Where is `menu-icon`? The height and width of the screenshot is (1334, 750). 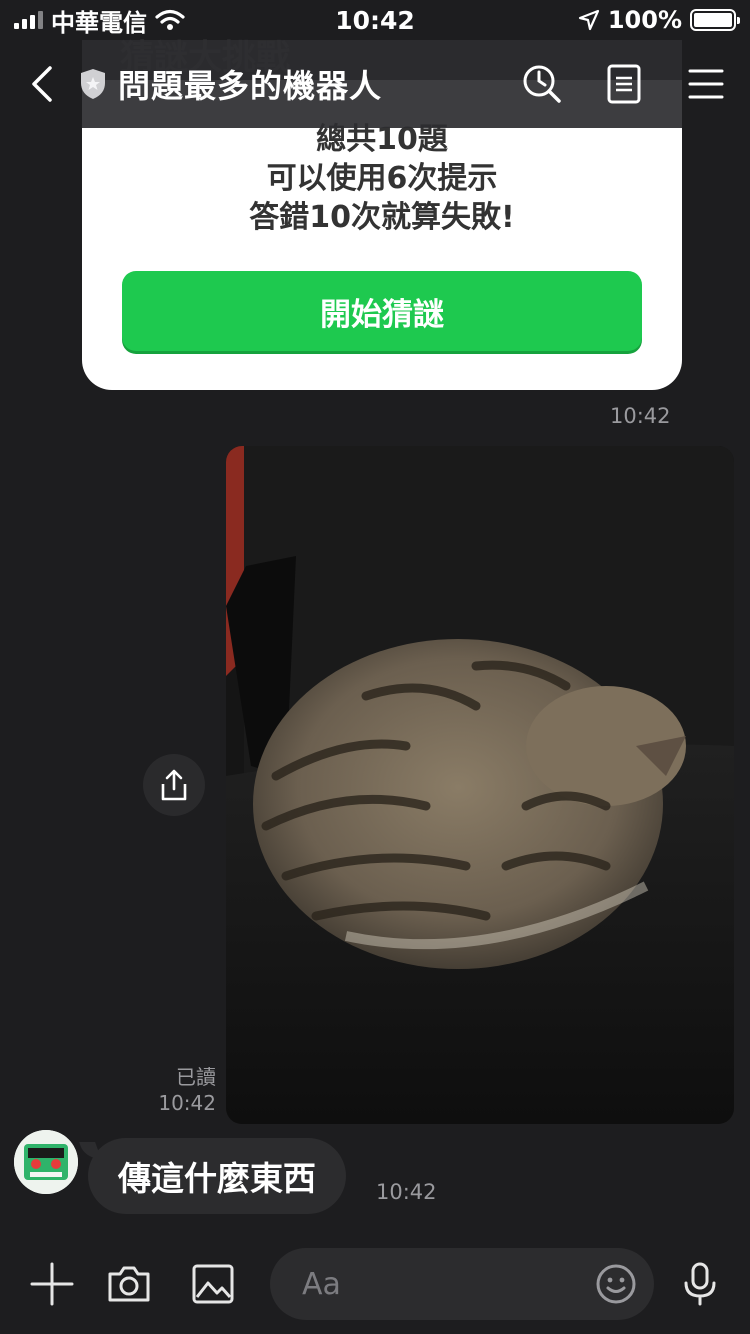 menu-icon is located at coordinates (706, 84).